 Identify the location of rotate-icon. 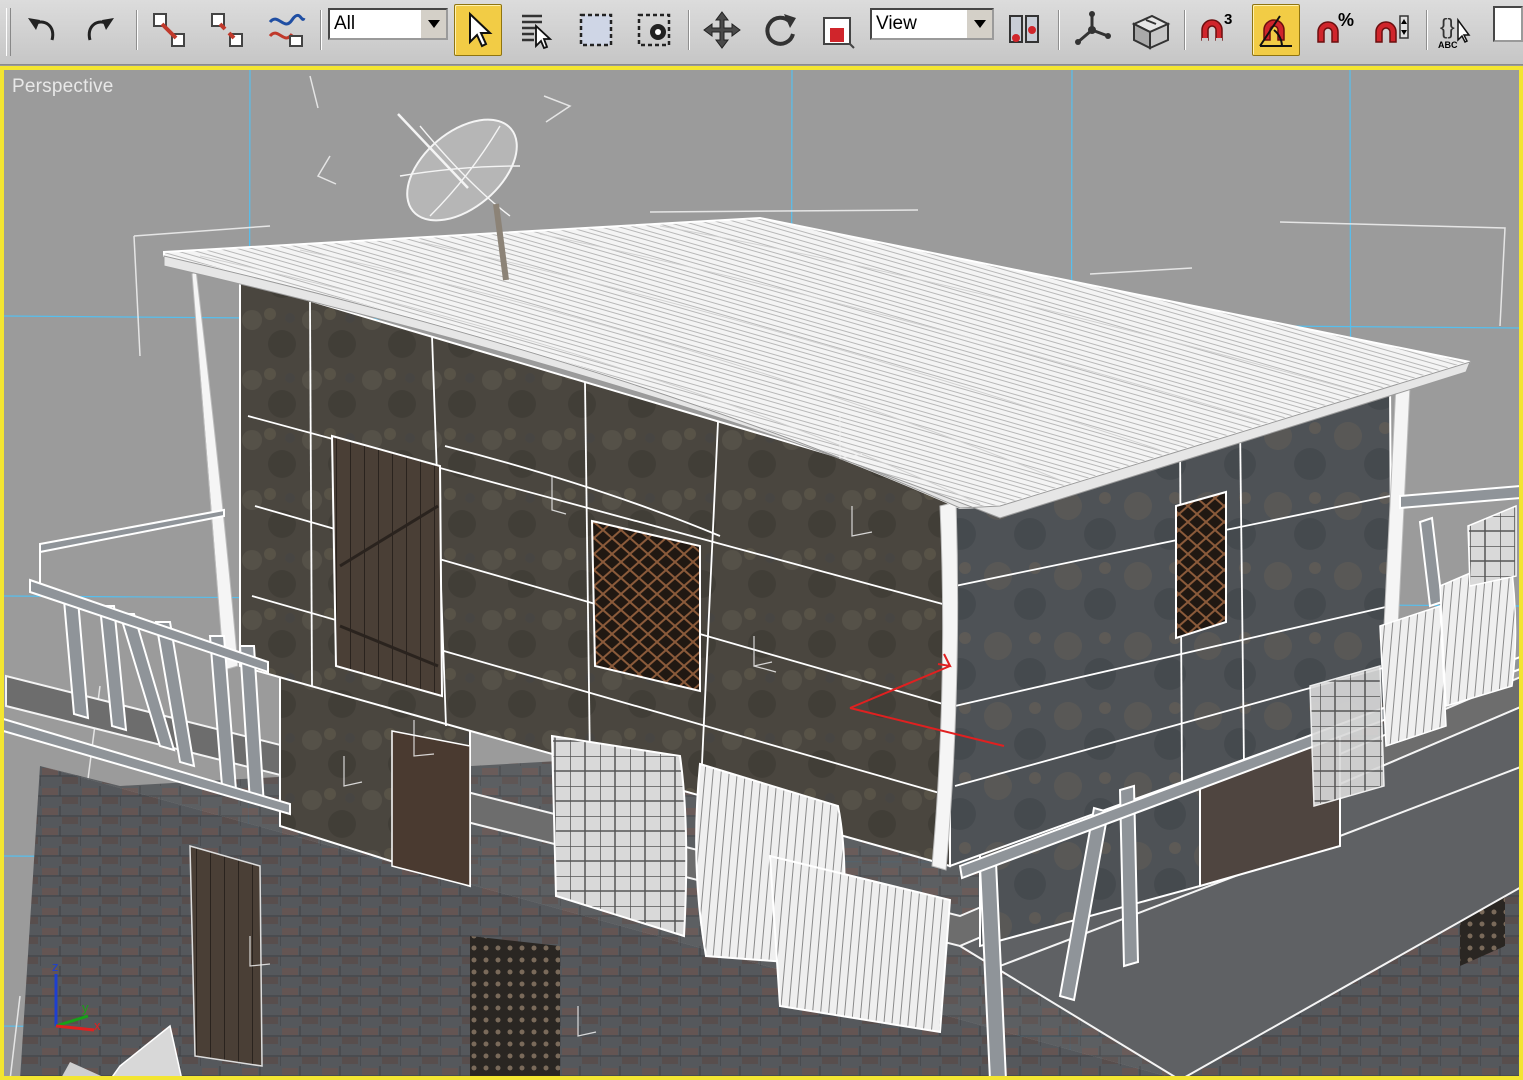
(780, 30).